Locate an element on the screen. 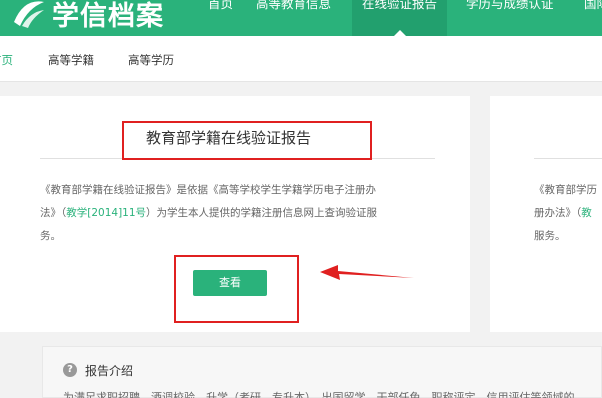  subnav-home: 首页 is located at coordinates (6, 60).